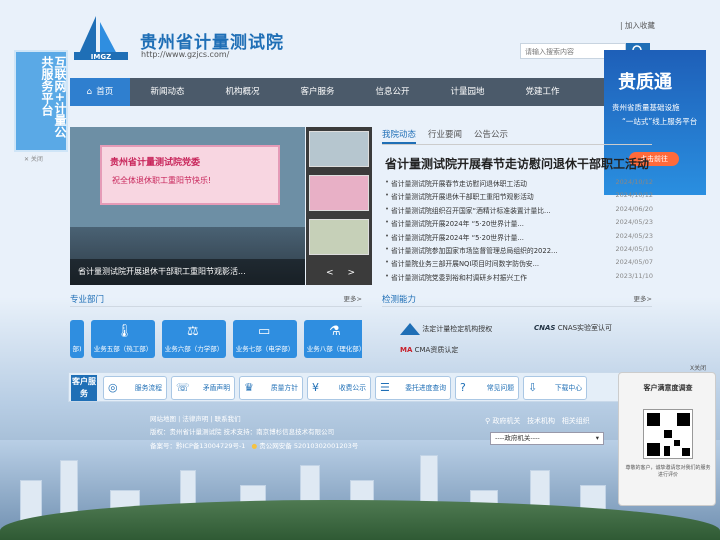 The image size is (720, 540). I want to click on abilities-list: 法定计量检定机构授权 CNAS CNAS实验室认可 MA CMA资质认定, so click(517, 340).